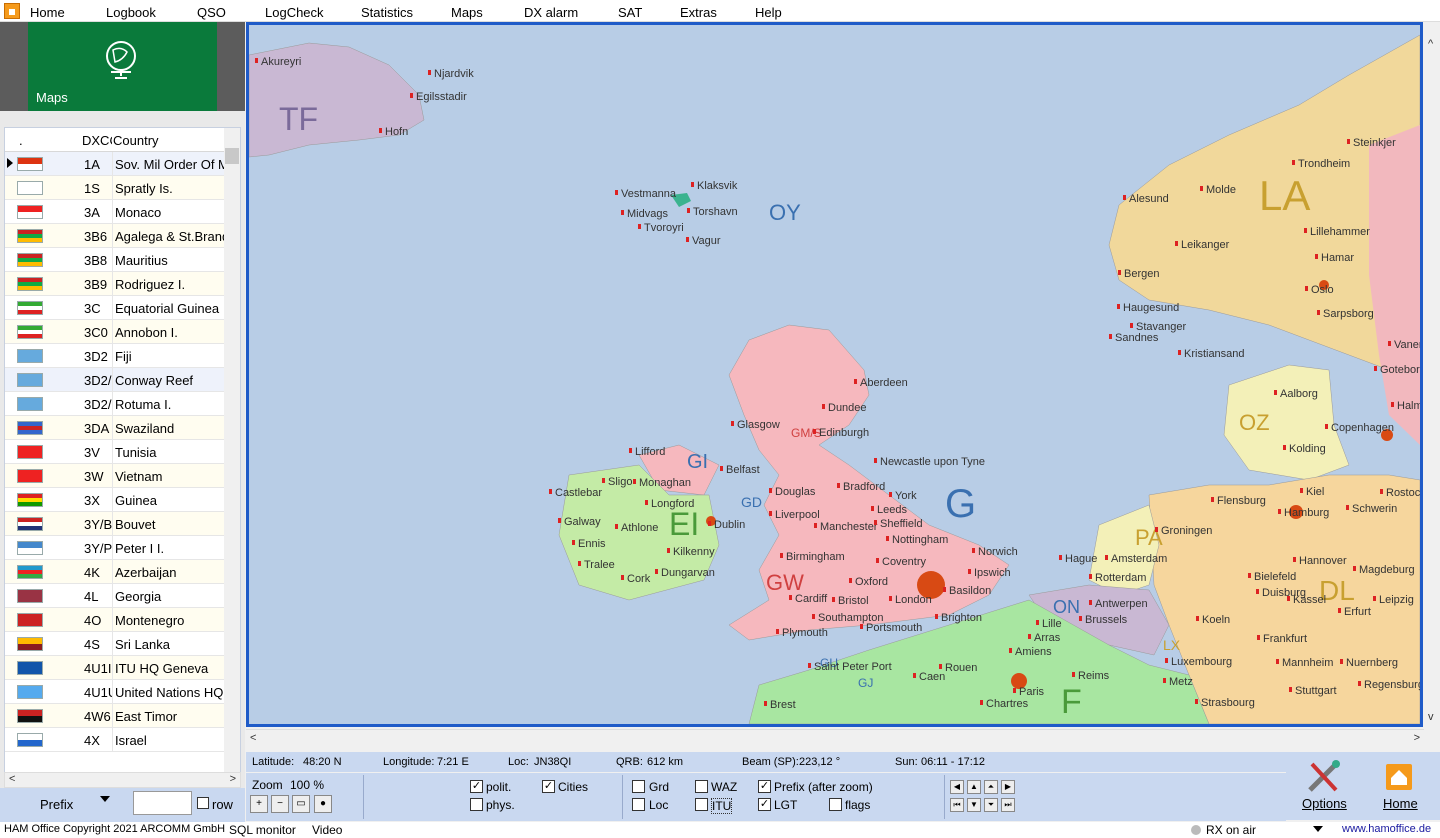 Image resolution: width=1440 pixels, height=838 pixels. What do you see at coordinates (115, 188) in the screenshot?
I see `table-row: 1S Spratly Is.` at bounding box center [115, 188].